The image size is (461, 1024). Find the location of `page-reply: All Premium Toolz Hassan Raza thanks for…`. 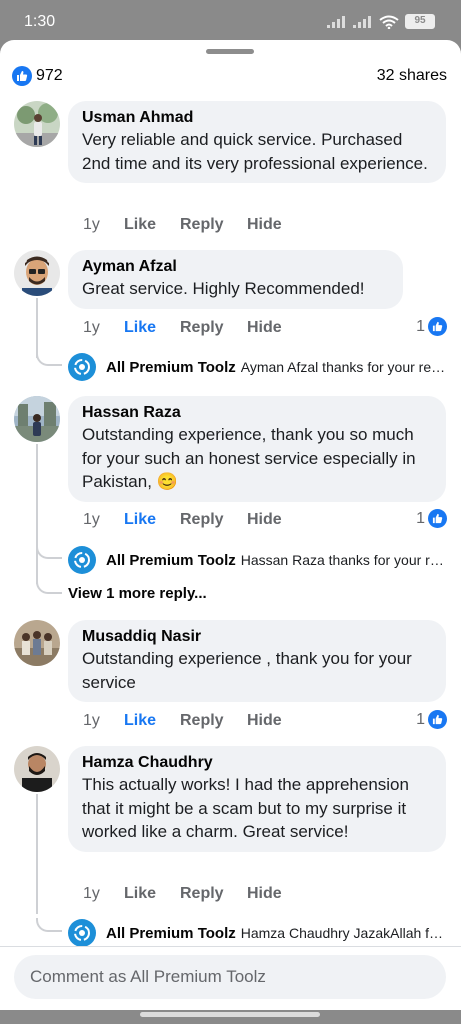

page-reply: All Premium Toolz Hassan Raza thanks for… is located at coordinates (257, 560).